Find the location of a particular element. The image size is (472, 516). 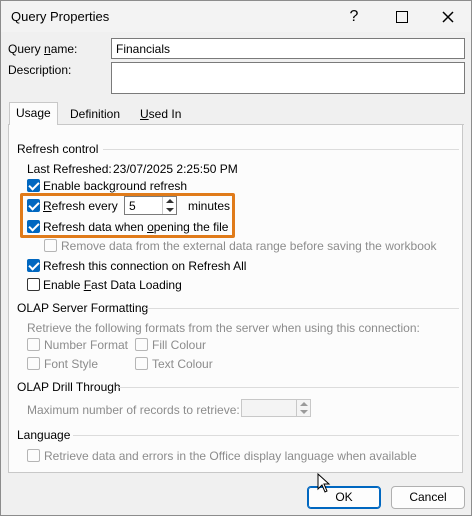

query-name-value: Financials is located at coordinates (143, 49).